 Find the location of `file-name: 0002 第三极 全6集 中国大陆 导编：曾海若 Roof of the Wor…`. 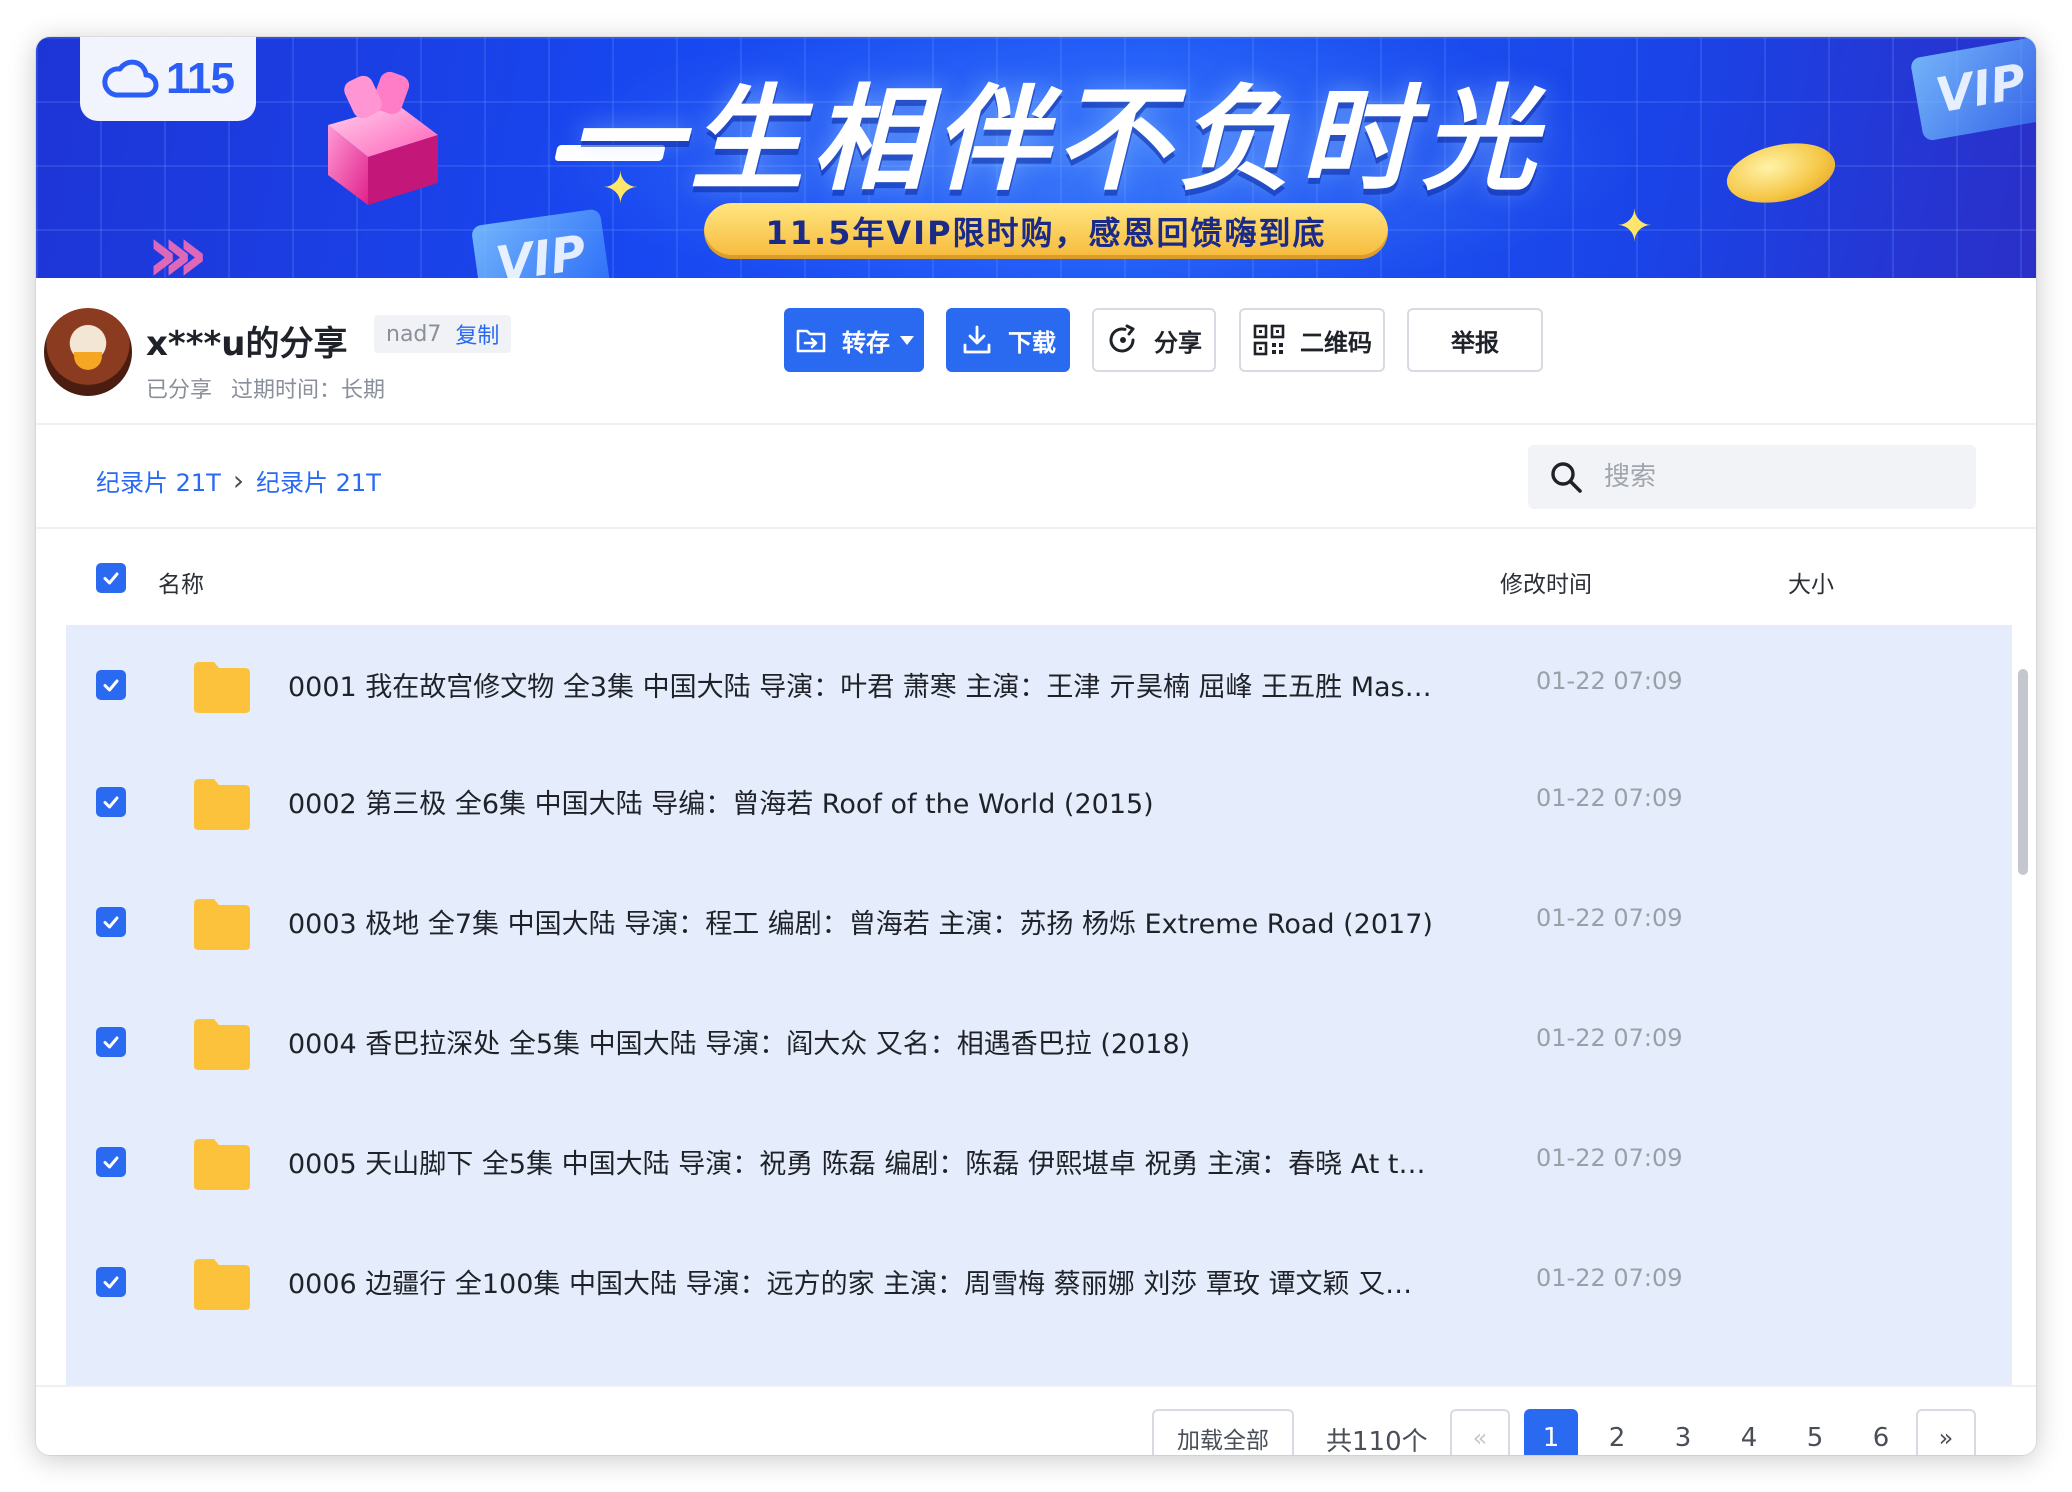

file-name: 0002 第三极 全6集 中国大陆 导编：曾海若 Roof of the Wor… is located at coordinates (863, 801).